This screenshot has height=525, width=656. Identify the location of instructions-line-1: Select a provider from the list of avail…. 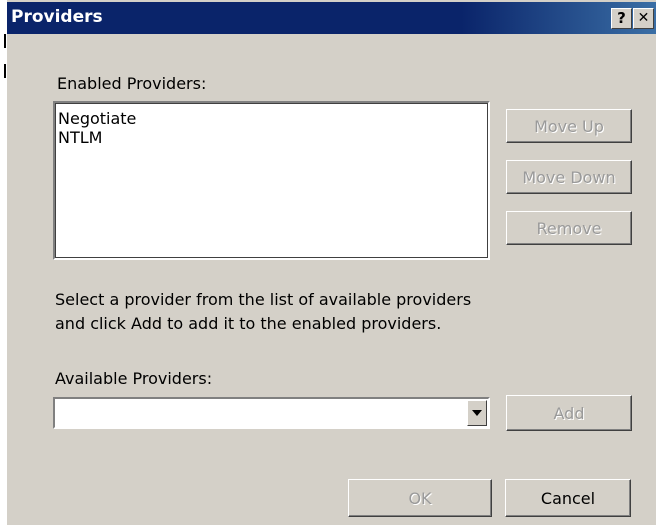
(263, 299).